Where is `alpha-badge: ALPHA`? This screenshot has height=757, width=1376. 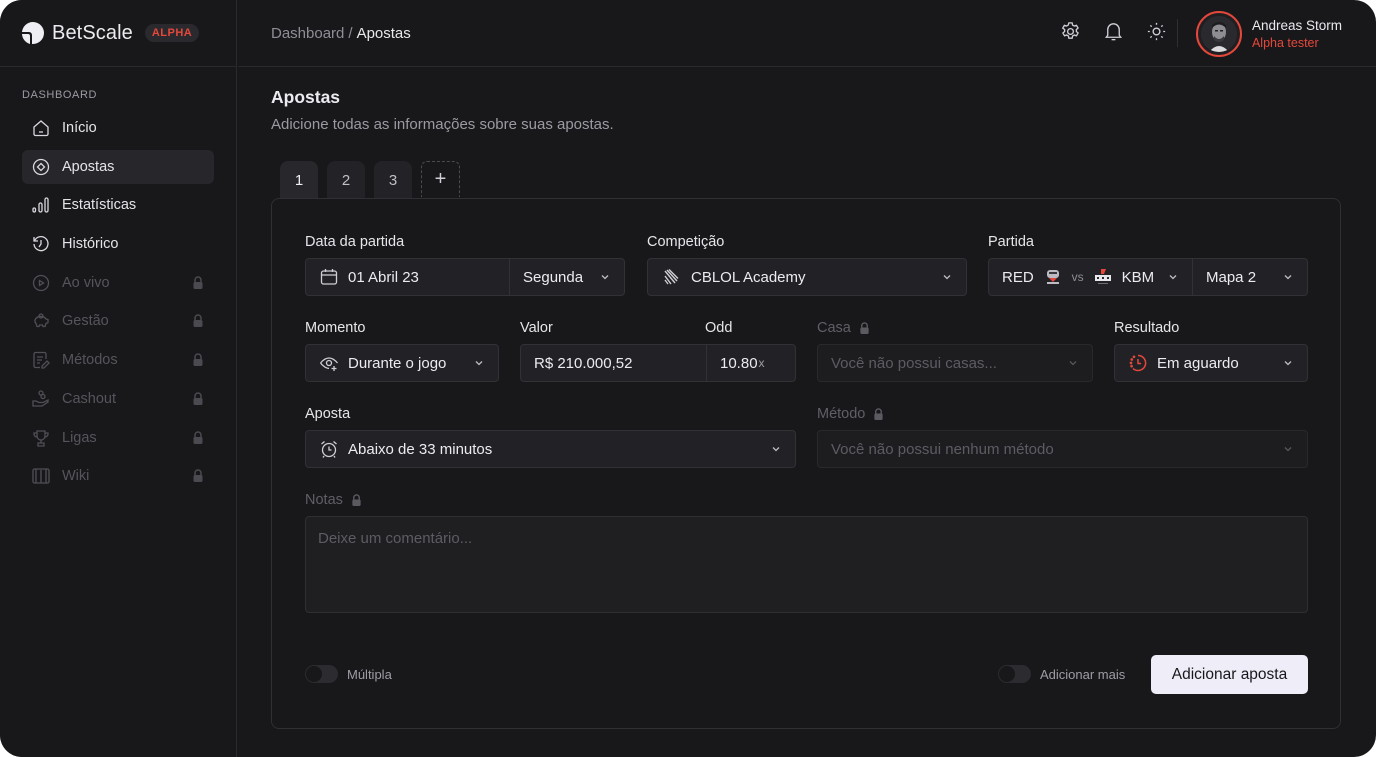 alpha-badge: ALPHA is located at coordinates (172, 33).